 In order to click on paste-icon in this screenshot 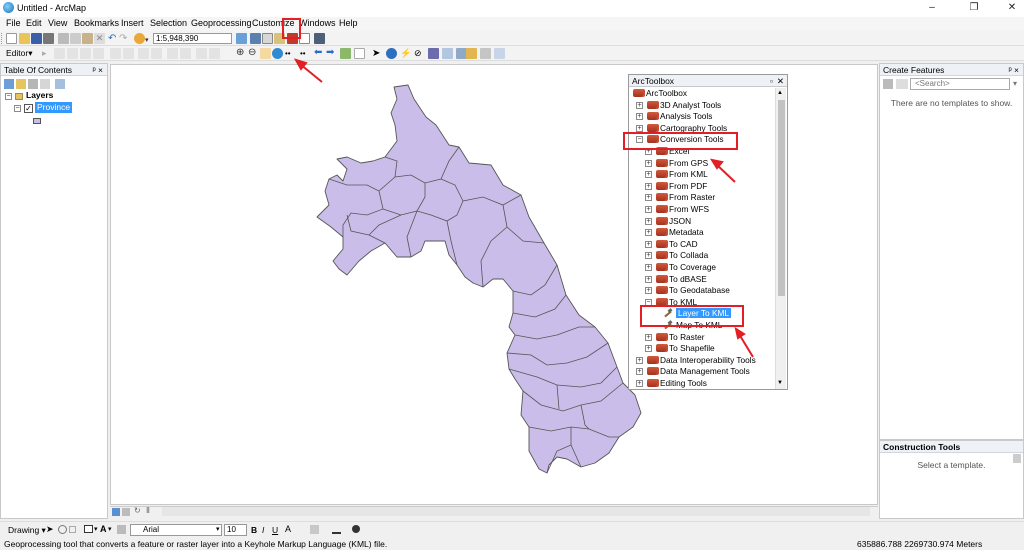, I will do `click(87, 38)`.